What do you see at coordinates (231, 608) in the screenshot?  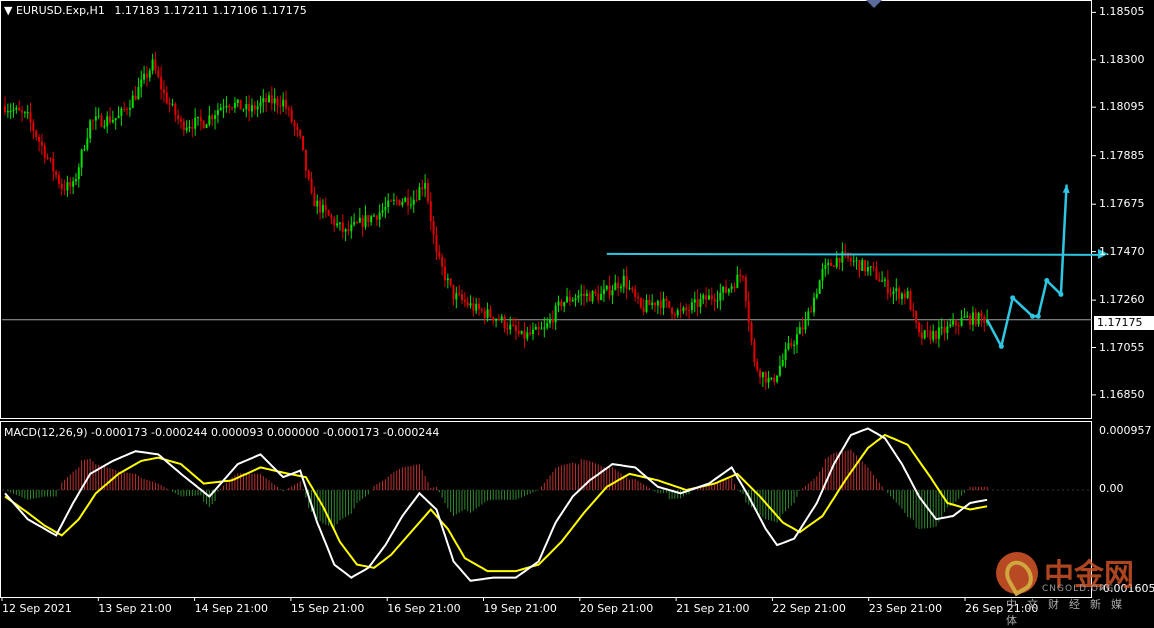 I see `time-tick-label: 14 Sep 21:00` at bounding box center [231, 608].